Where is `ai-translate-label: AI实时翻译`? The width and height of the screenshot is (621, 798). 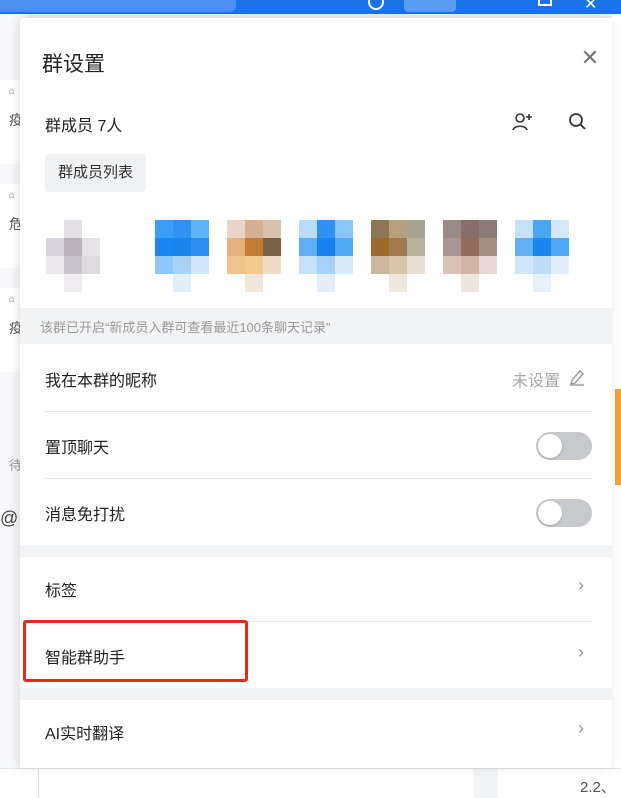 ai-translate-label: AI实时翻译 is located at coordinates (85, 734).